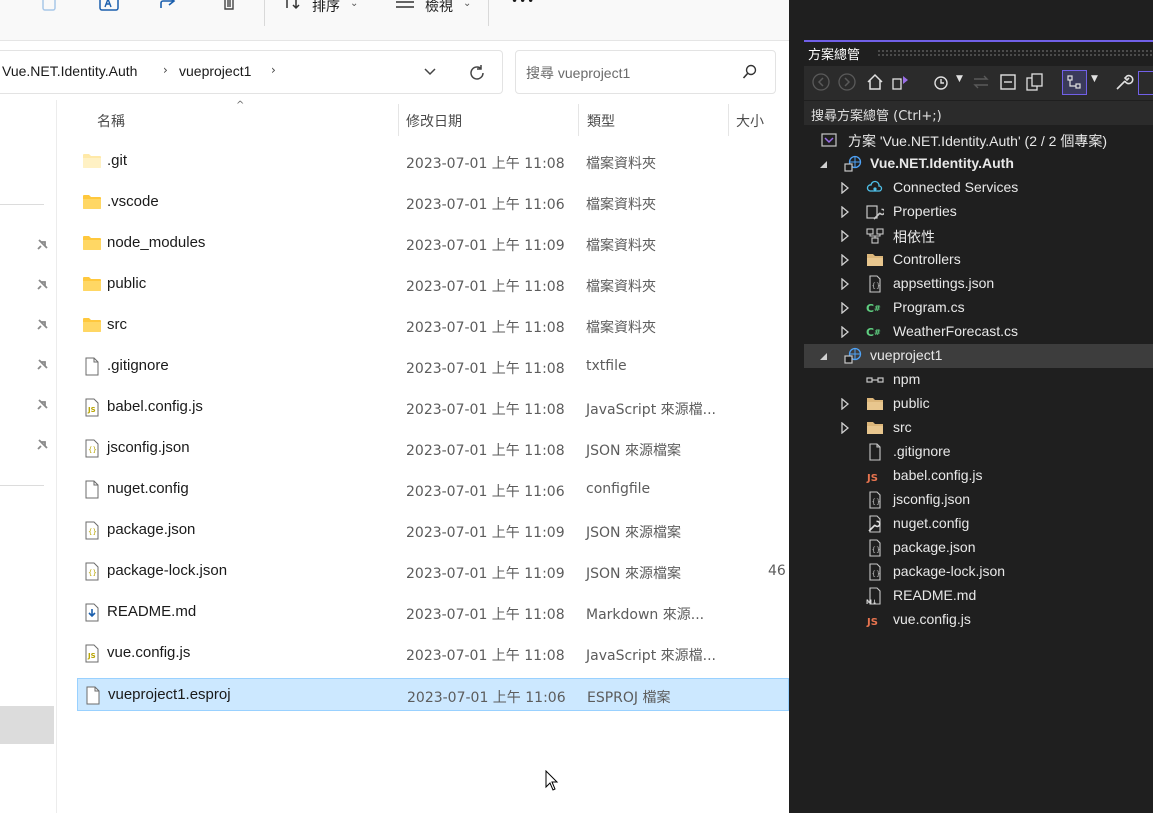 The height and width of the screenshot is (813, 1153). Describe the element at coordinates (978, 524) in the screenshot. I see `solution-tree-item: nuget.config` at that location.